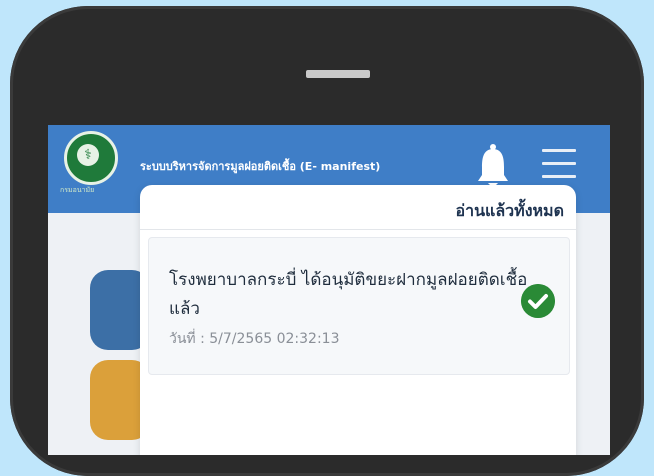 The height and width of the screenshot is (476, 654). I want to click on mark-all-read-button: อ่านแล้วทั้งหมด, so click(510, 211).